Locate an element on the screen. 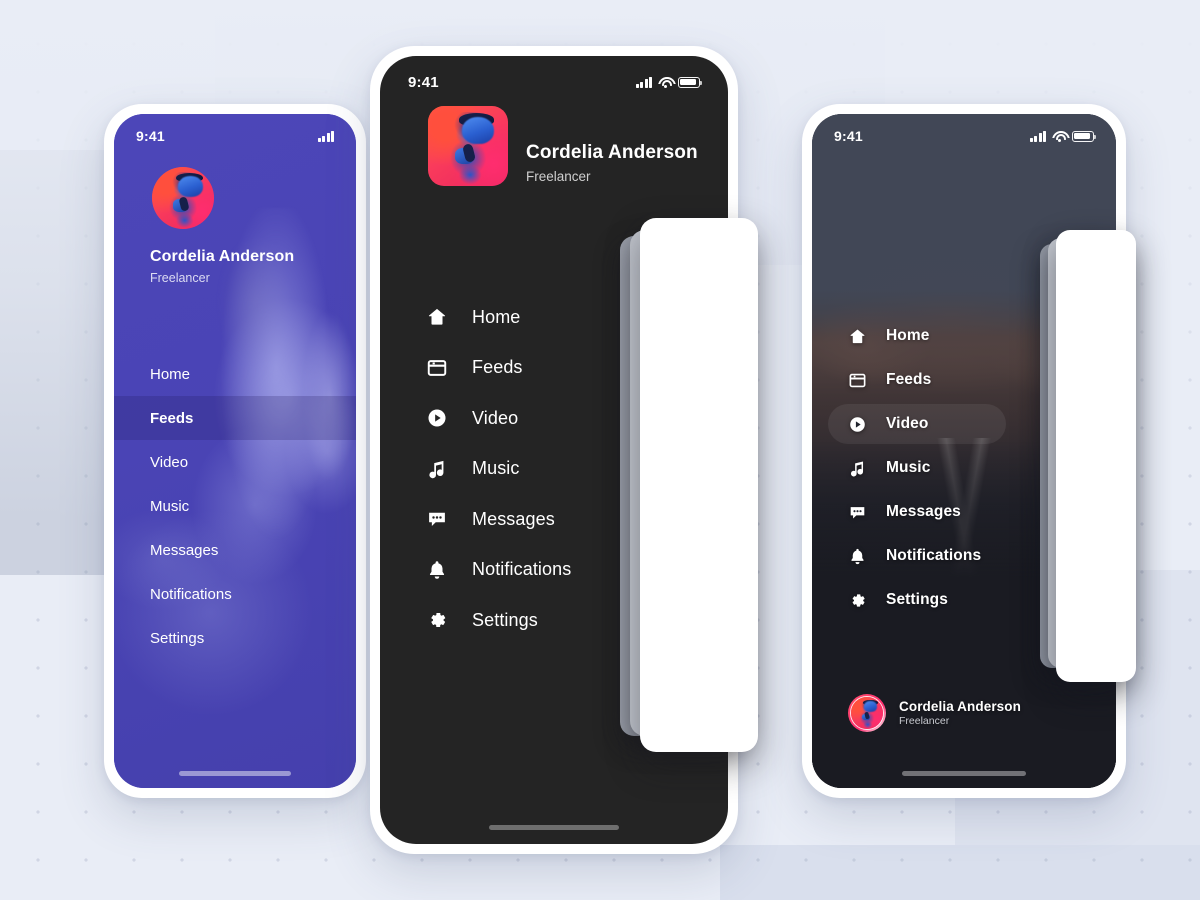 The height and width of the screenshot is (900, 1200). sidebar-item-notifications: Notifications is located at coordinates (235, 594).